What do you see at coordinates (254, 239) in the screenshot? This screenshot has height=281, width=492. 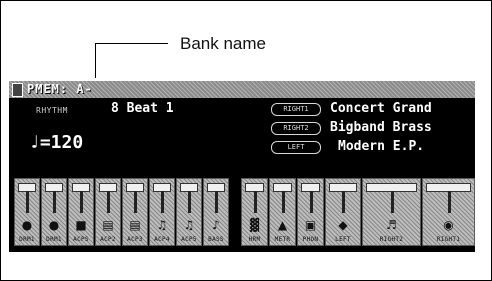 I see `channel-label: HRM` at bounding box center [254, 239].